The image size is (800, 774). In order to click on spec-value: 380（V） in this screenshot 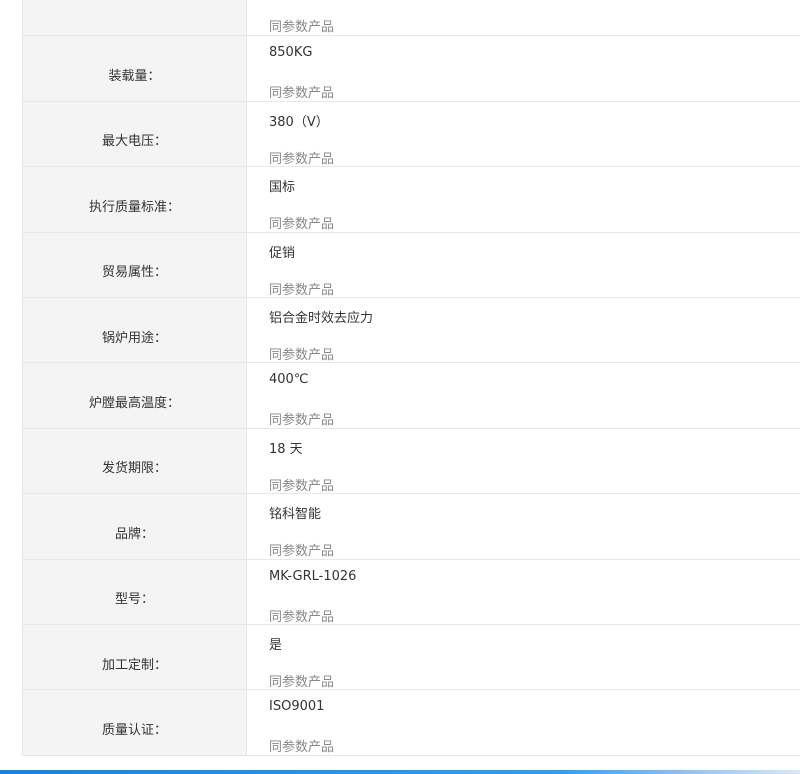, I will do `click(299, 122)`.